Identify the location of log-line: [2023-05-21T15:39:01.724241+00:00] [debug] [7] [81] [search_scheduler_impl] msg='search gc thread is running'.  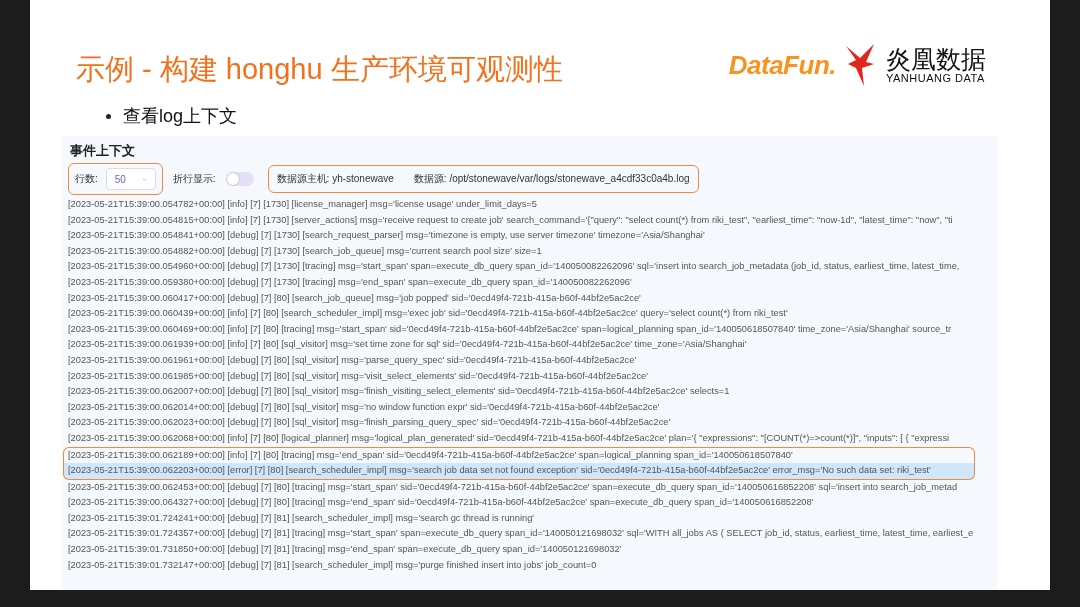
(299, 518).